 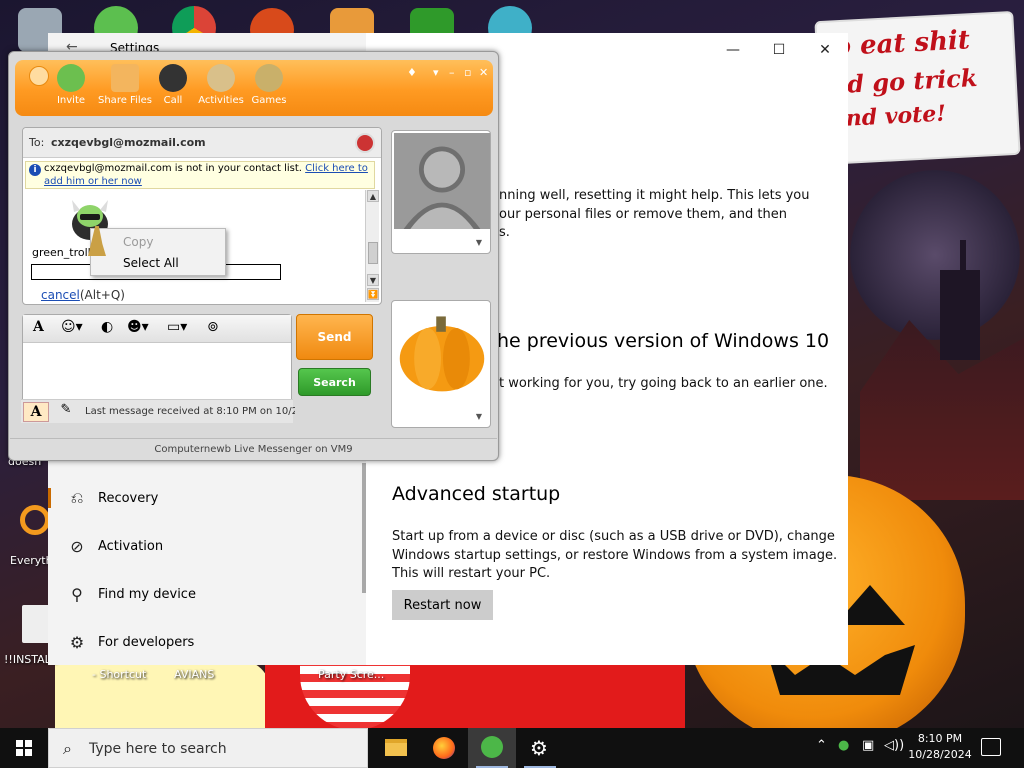 I want to click on toolbar-label: Invite, so click(x=71, y=100).